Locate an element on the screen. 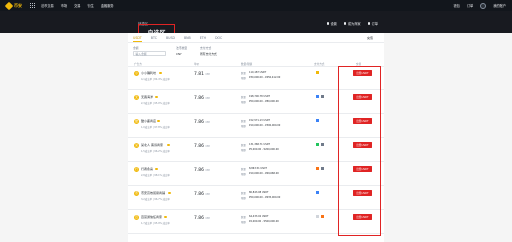 The image size is (512, 242). nav-menu: 法币交易 市场 交易 衍生 金融服务 is located at coordinates (77, 5).